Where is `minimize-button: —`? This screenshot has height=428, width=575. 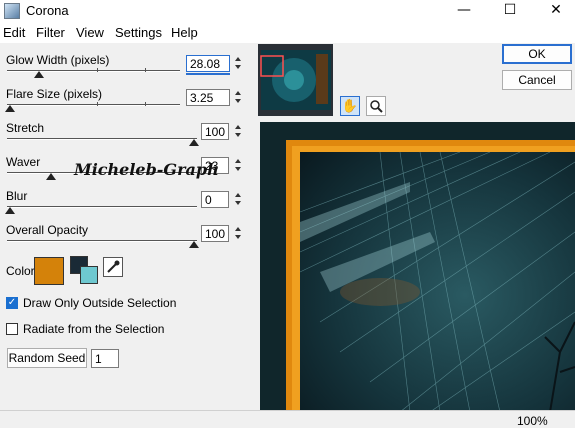 minimize-button: — is located at coordinates (464, 11).